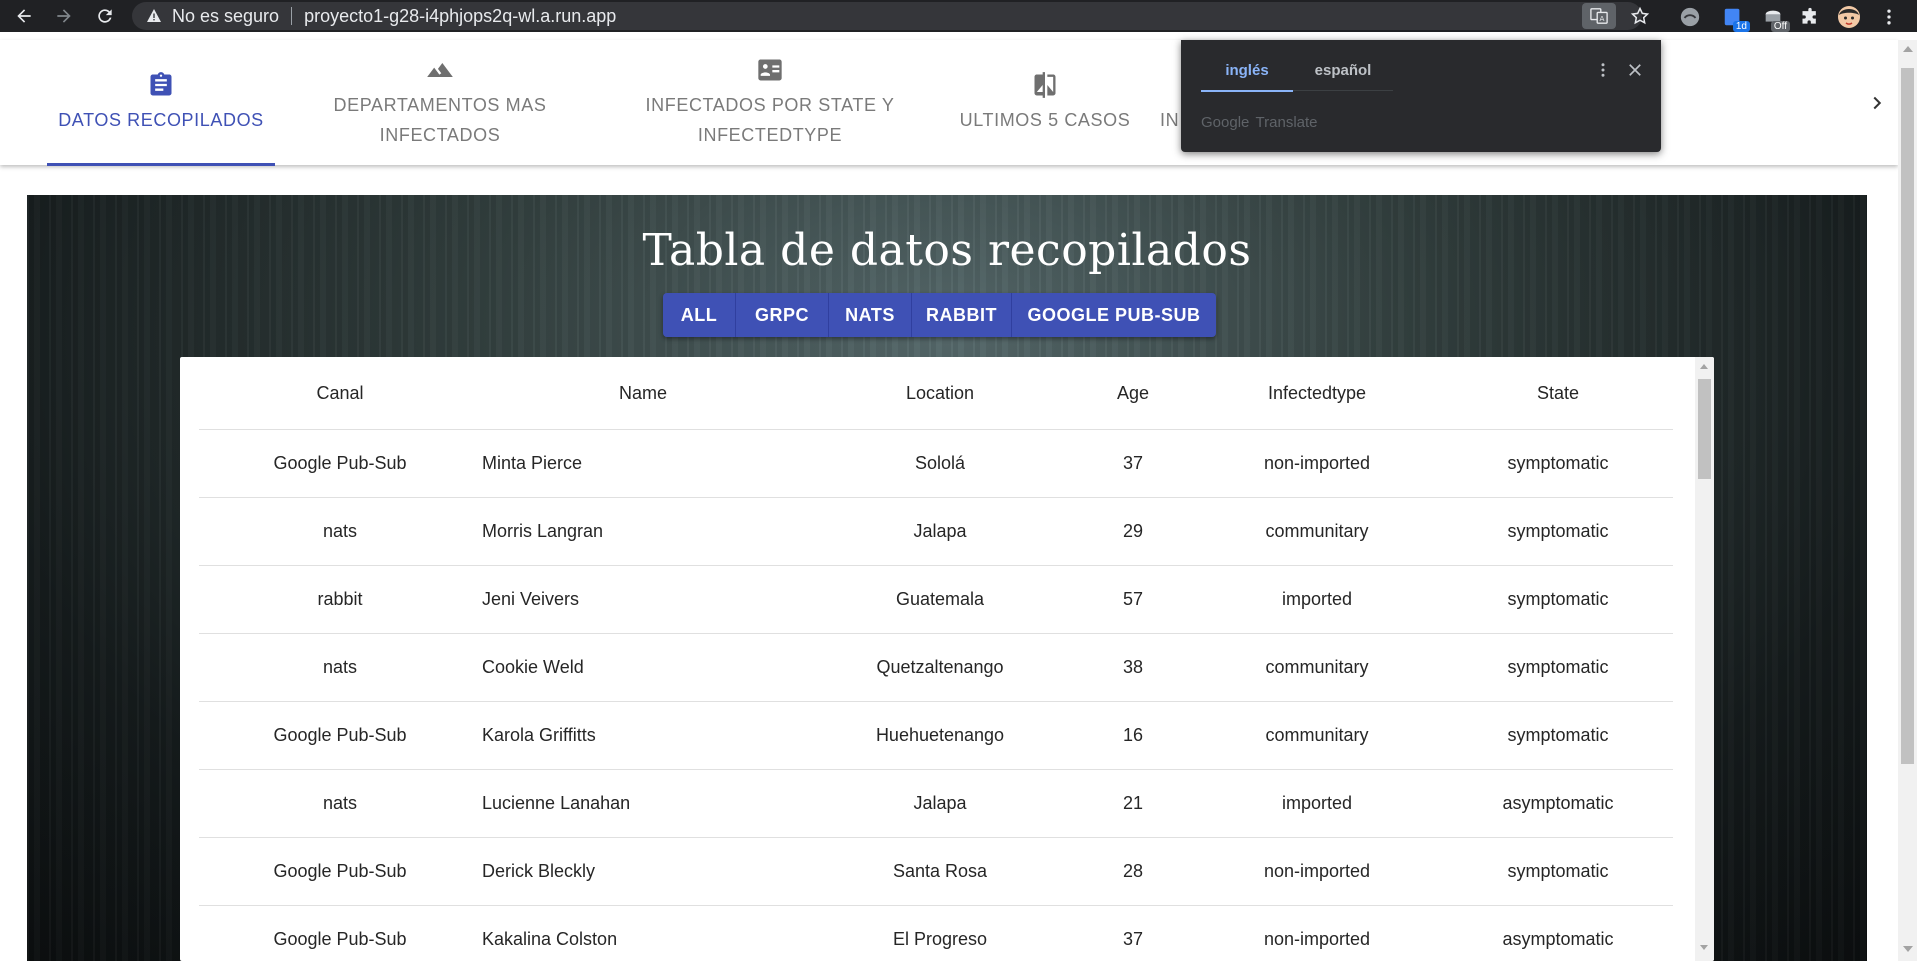 This screenshot has width=1917, height=961. Describe the element at coordinates (161, 119) in the screenshot. I see `tab-label: DATOS RECOPILADOS` at that location.